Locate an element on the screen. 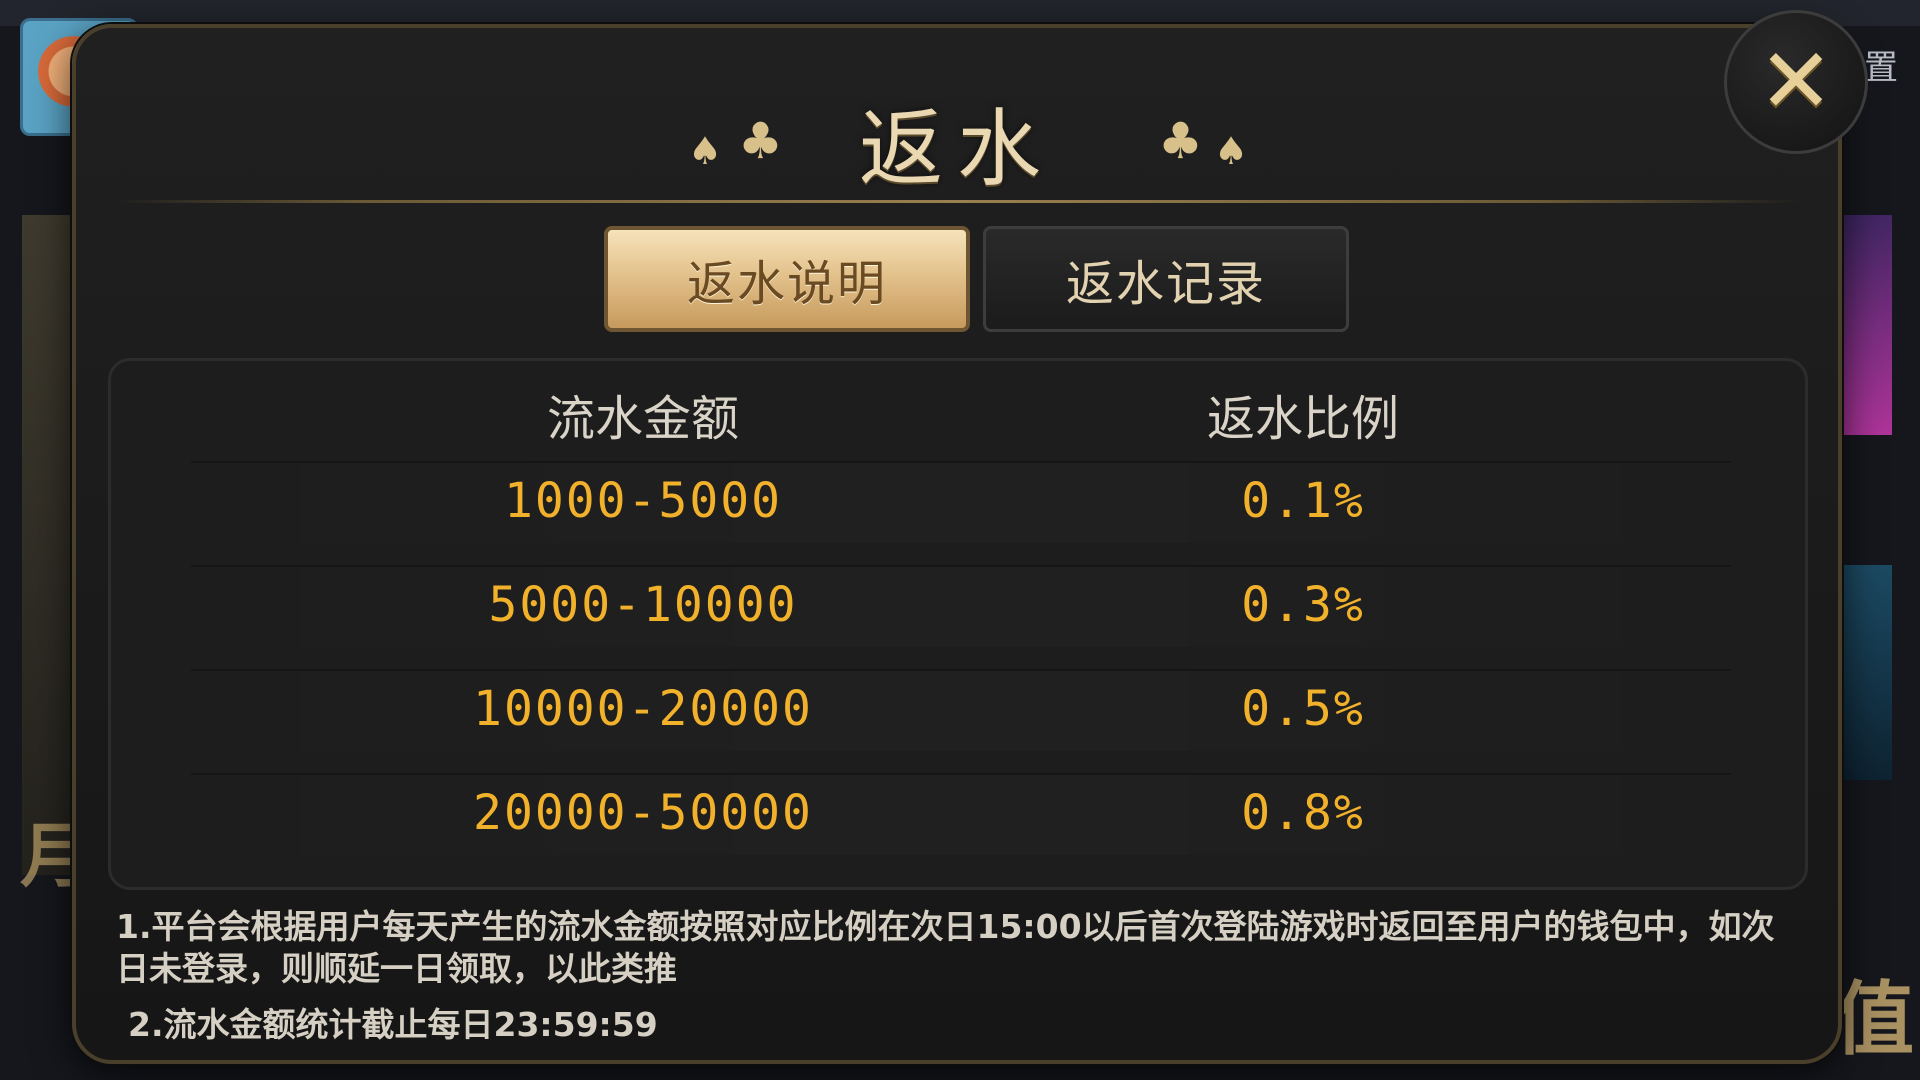  amount-cell: 1000-5000 is located at coordinates (643, 501).